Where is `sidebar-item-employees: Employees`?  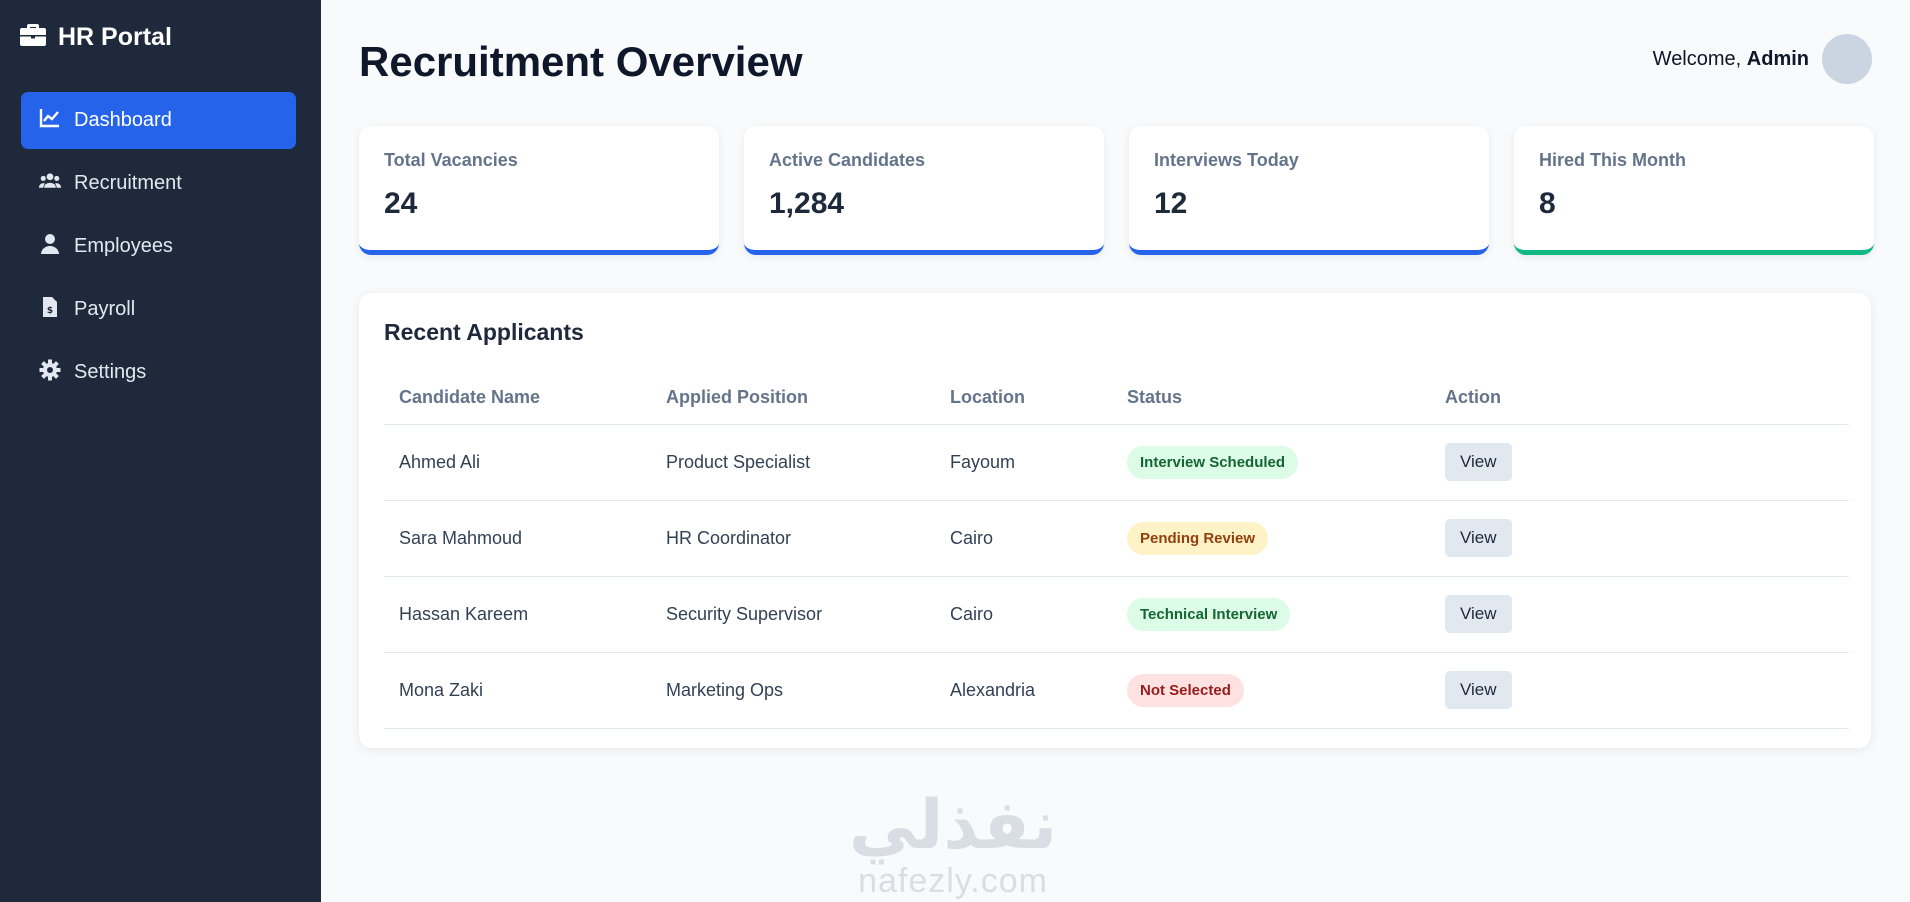
sidebar-item-employees: Employees is located at coordinates (158, 246).